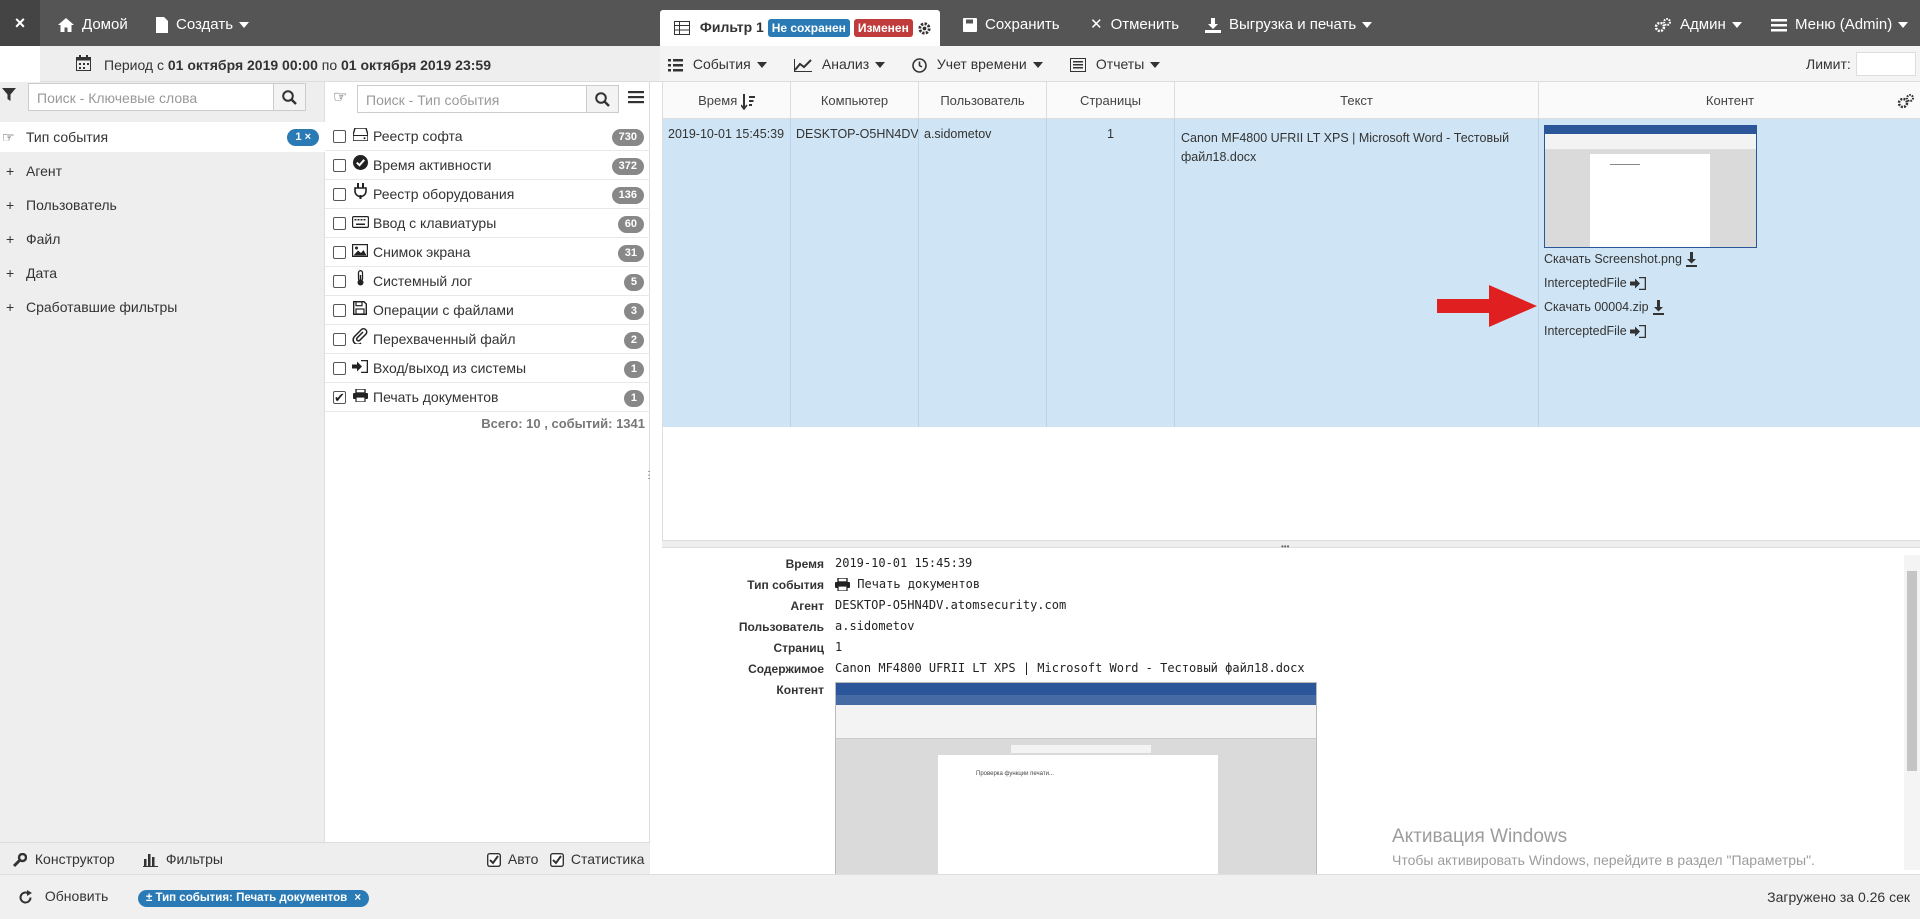 The height and width of the screenshot is (919, 1920). What do you see at coordinates (162, 239) in the screenshot?
I see `category-file: + Файл` at bounding box center [162, 239].